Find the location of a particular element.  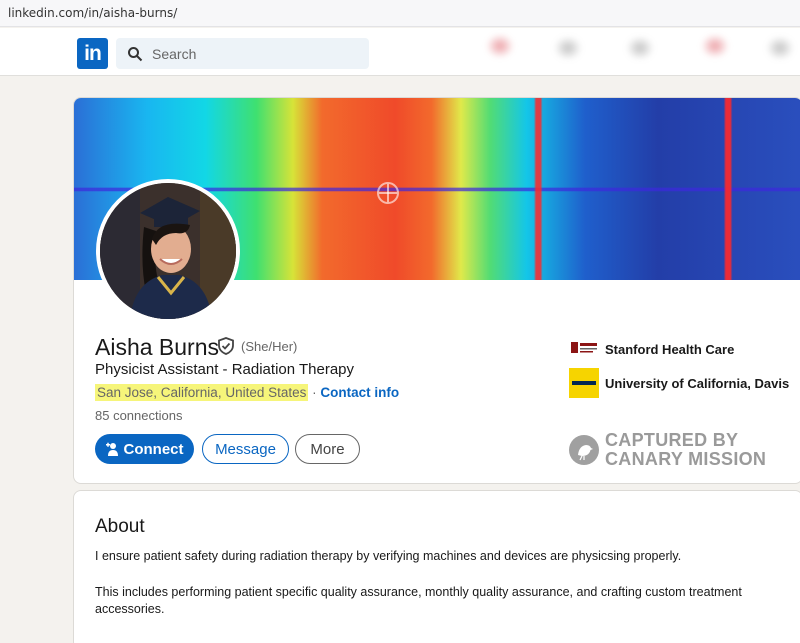

stanford-logo-icon is located at coordinates (584, 349).